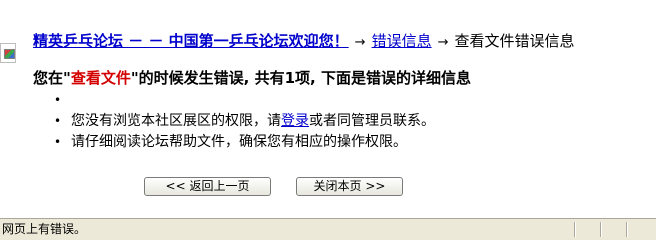 The image size is (656, 240). What do you see at coordinates (402, 41) in the screenshot?
I see `error-info-link: 错误信息` at bounding box center [402, 41].